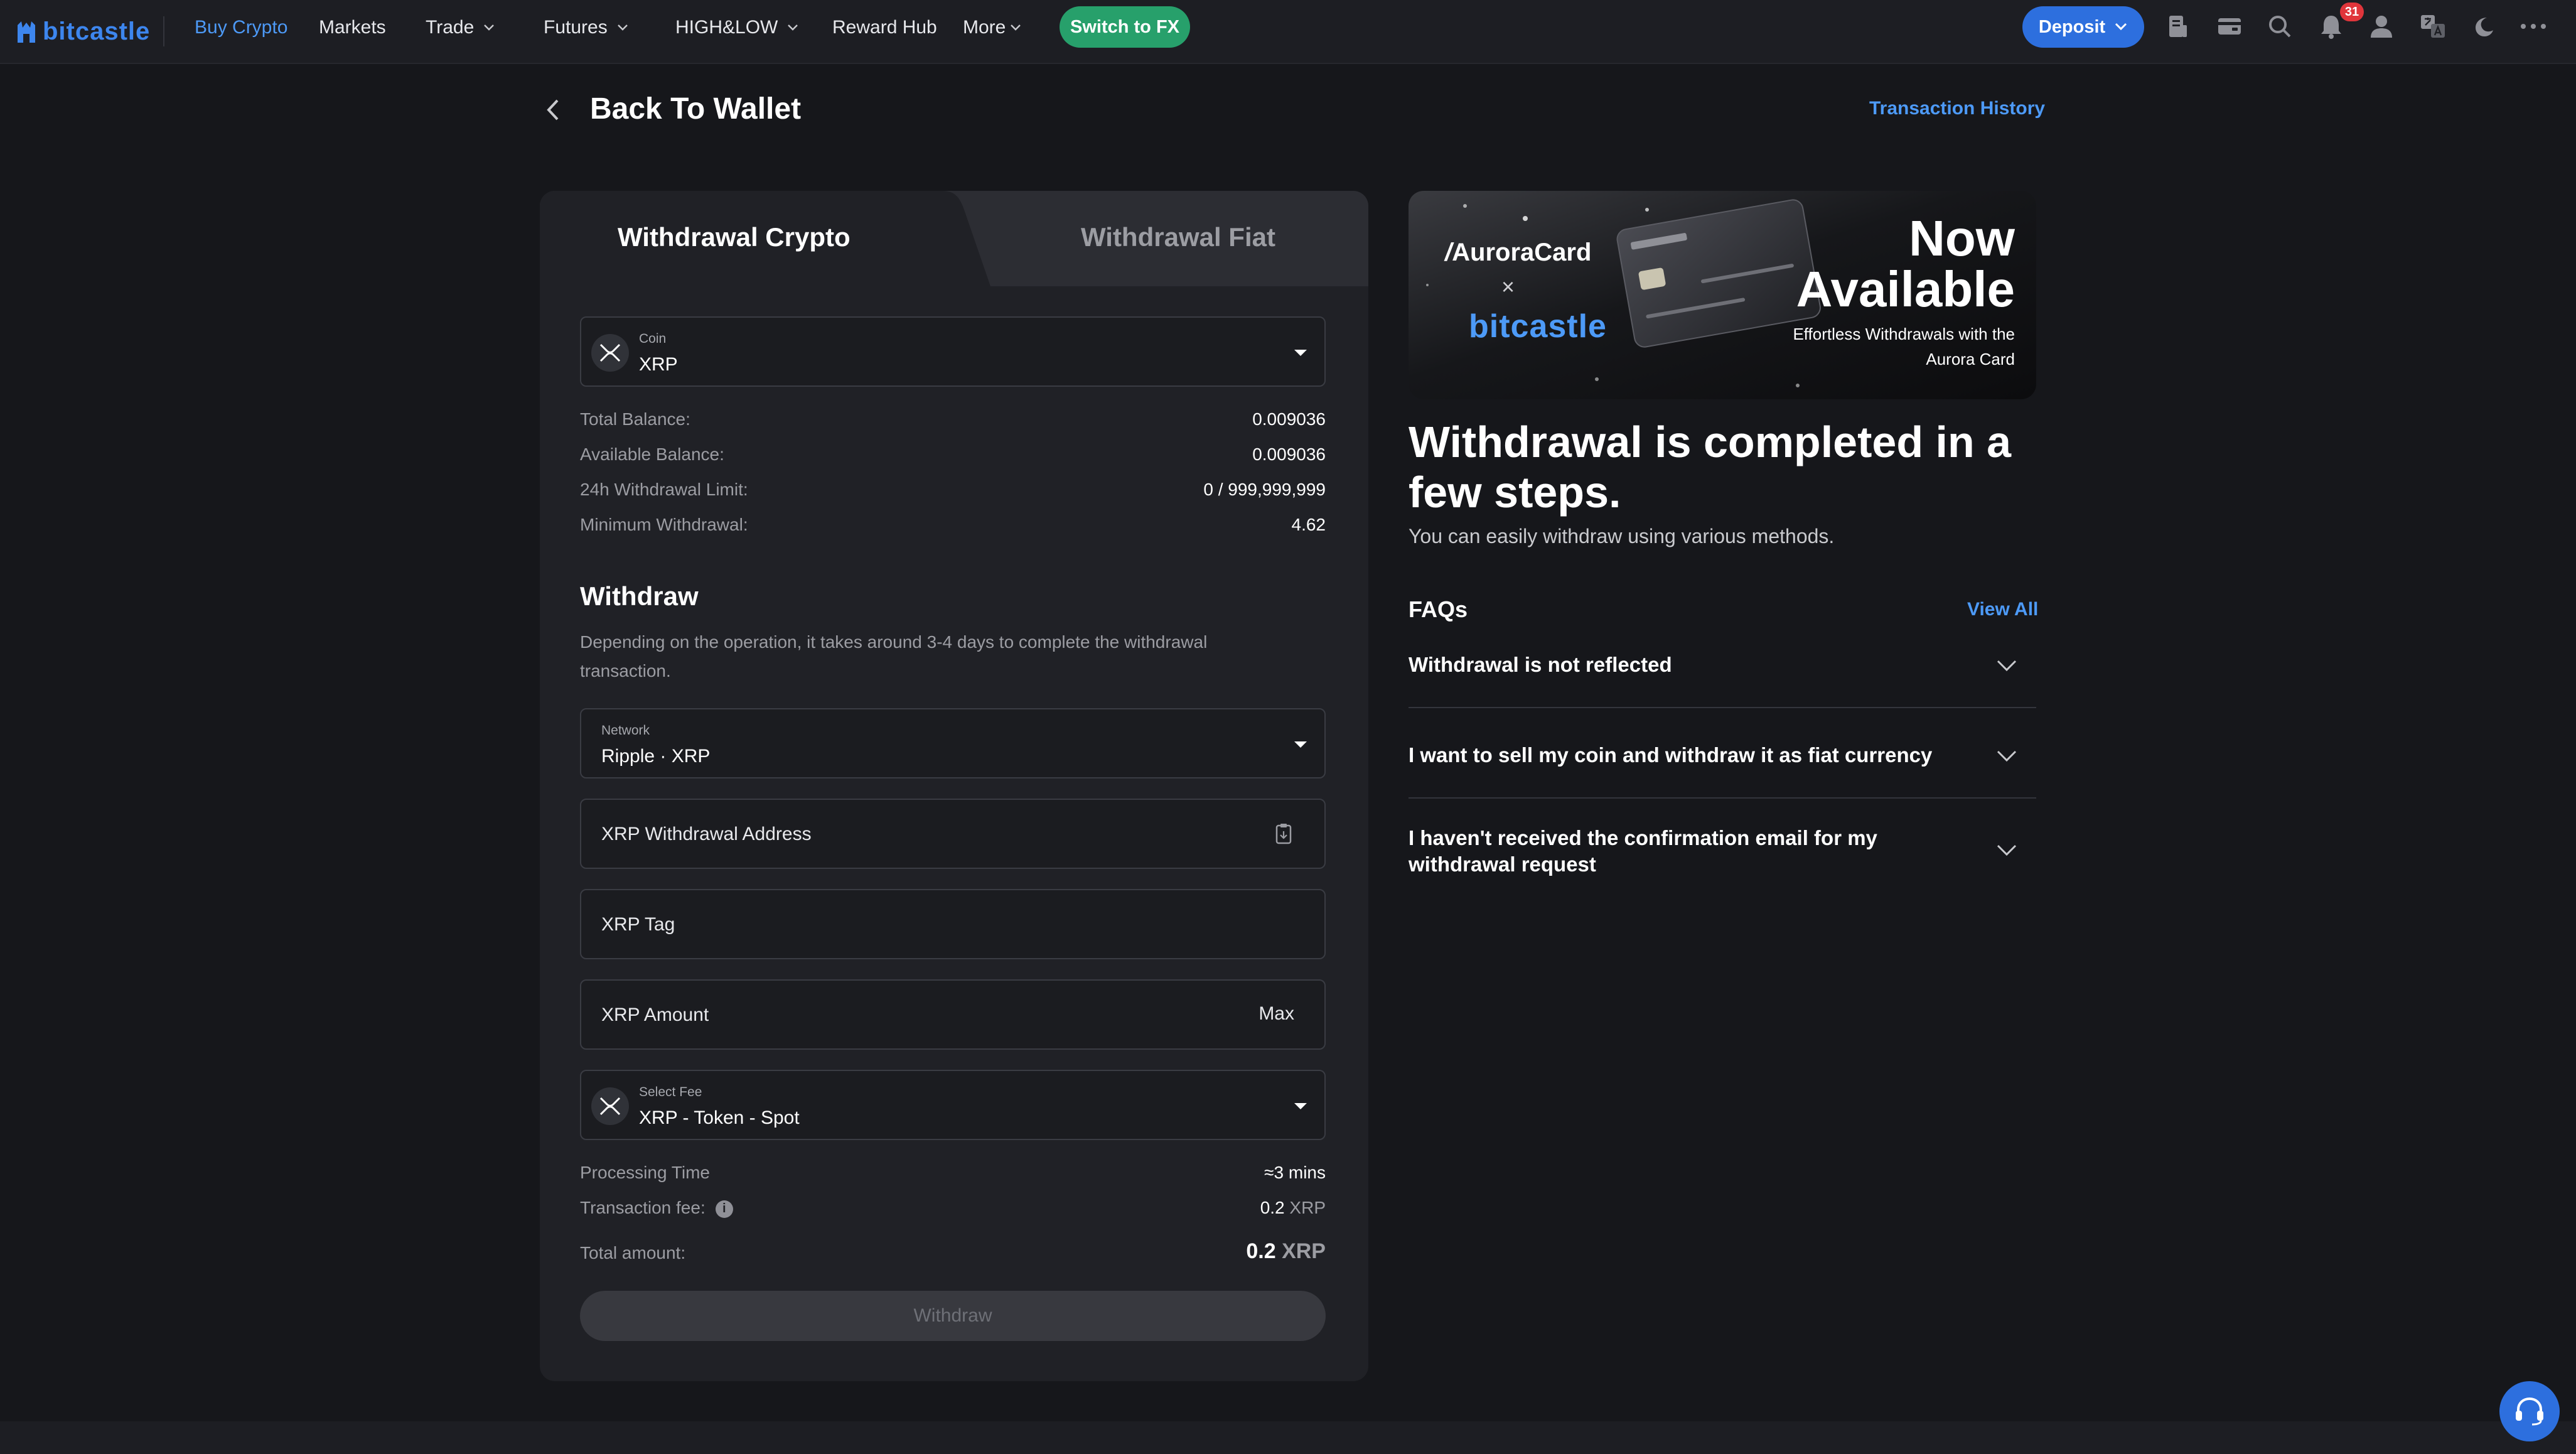 This screenshot has width=2576, height=1454. I want to click on transaction-history-link: Transaction History, so click(1957, 109).